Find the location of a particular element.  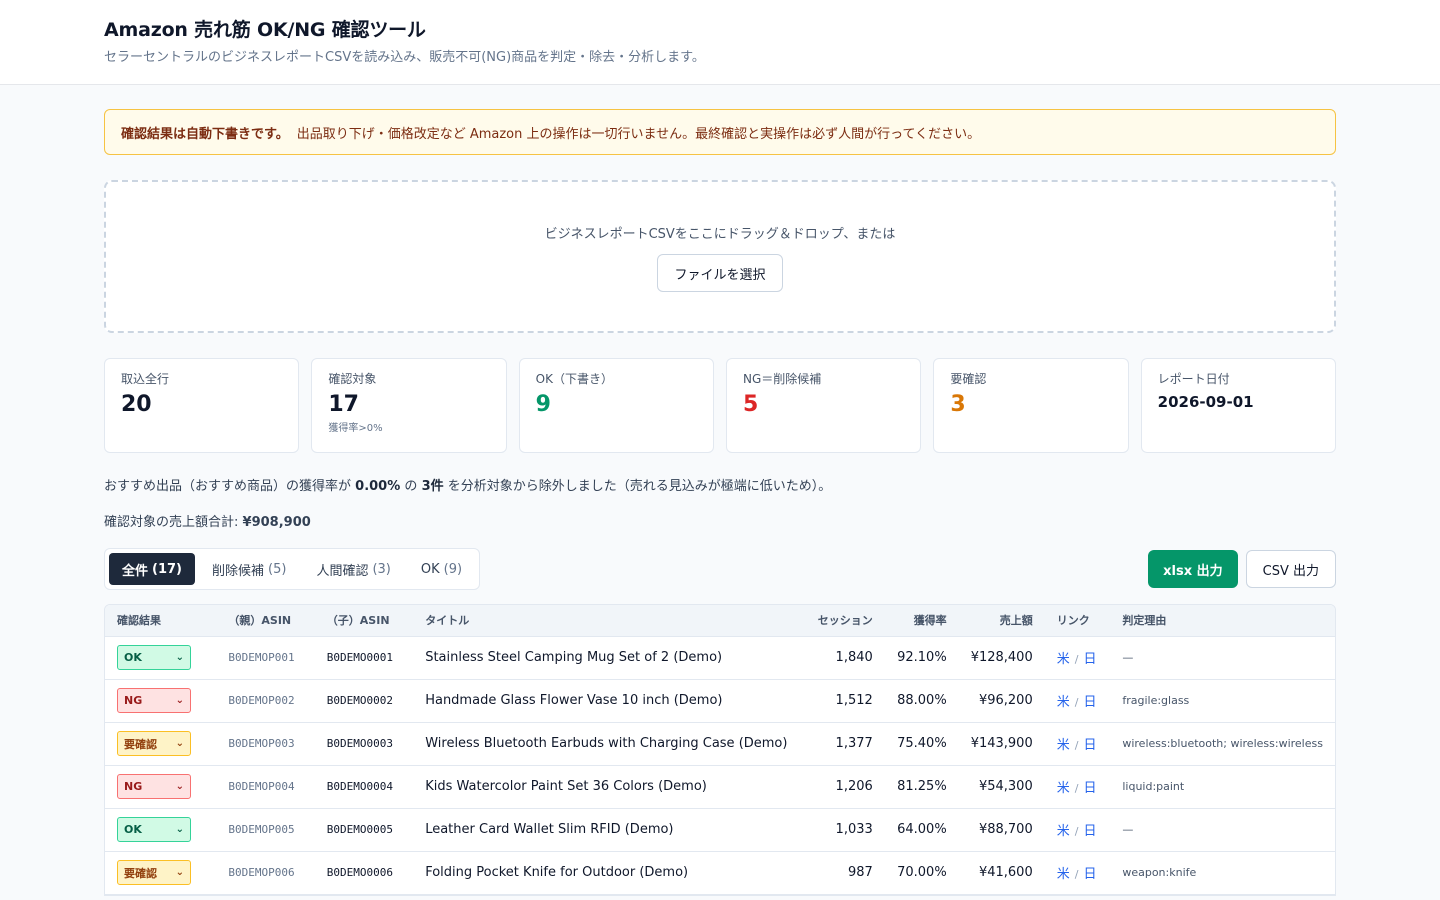

status-cell: 要確認 ⌄ is located at coordinates (161, 744).